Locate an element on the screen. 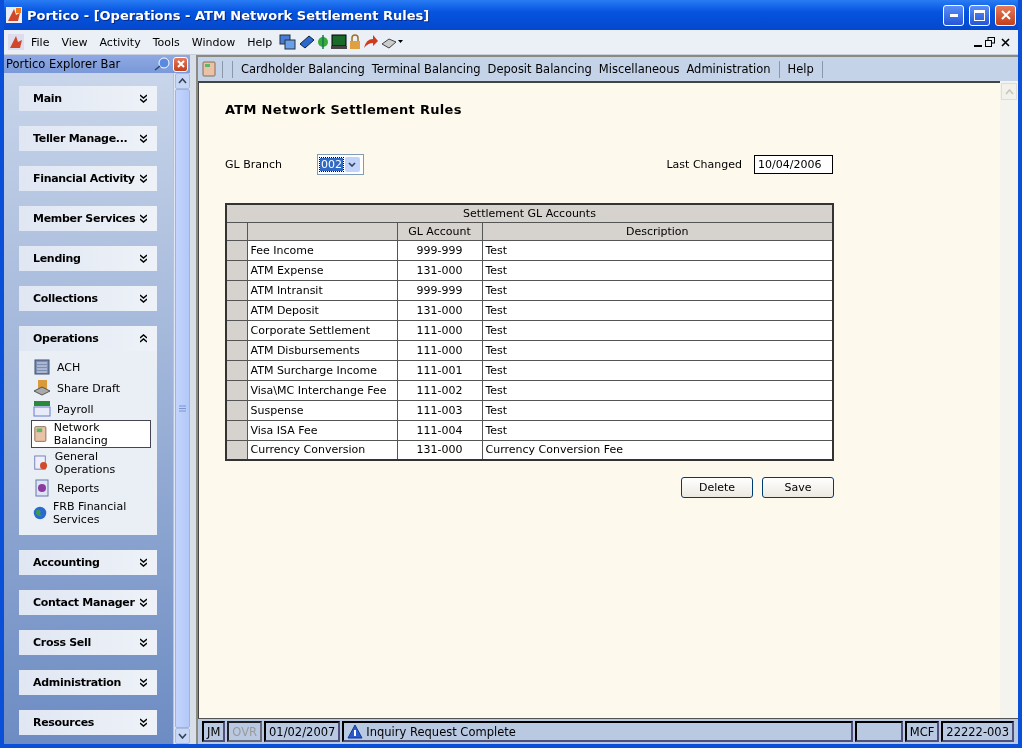 This screenshot has width=1022, height=748. branch-dropdown: 002 is located at coordinates (340, 164).